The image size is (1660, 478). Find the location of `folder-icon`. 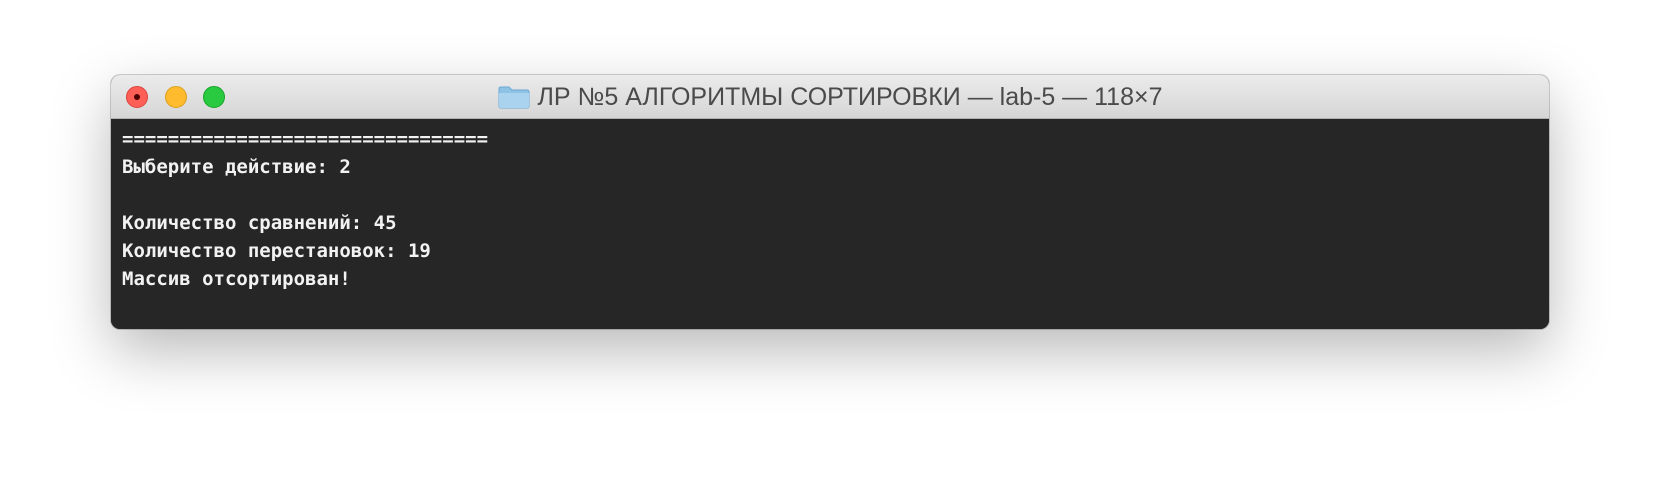

folder-icon is located at coordinates (514, 97).